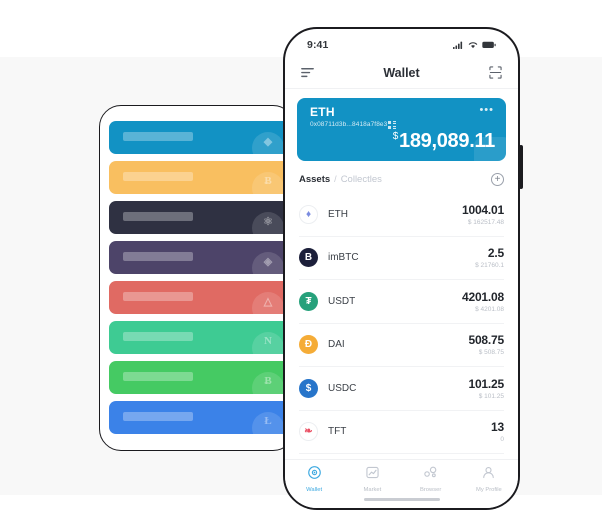 The width and height of the screenshot is (602, 532). I want to click on asset-values: 4201.08 $ 4201.08, so click(483, 301).